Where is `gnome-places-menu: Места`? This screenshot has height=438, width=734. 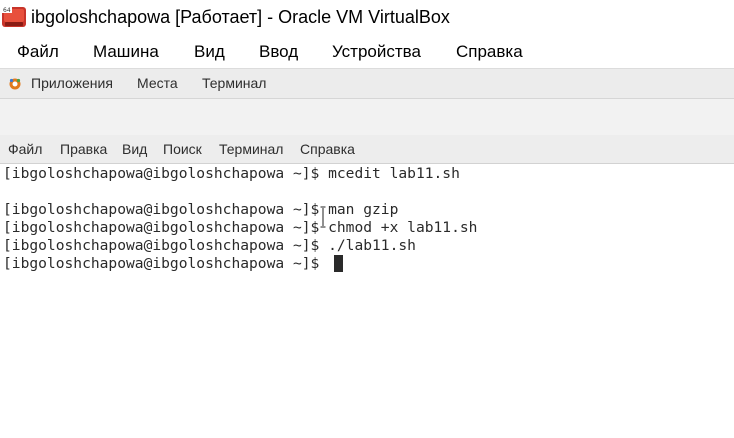 gnome-places-menu: Места is located at coordinates (157, 83).